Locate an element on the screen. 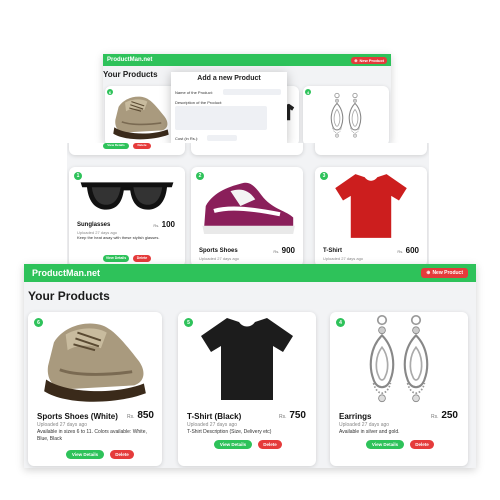  cost-label: Cost (in Rs.): is located at coordinates (187, 138).